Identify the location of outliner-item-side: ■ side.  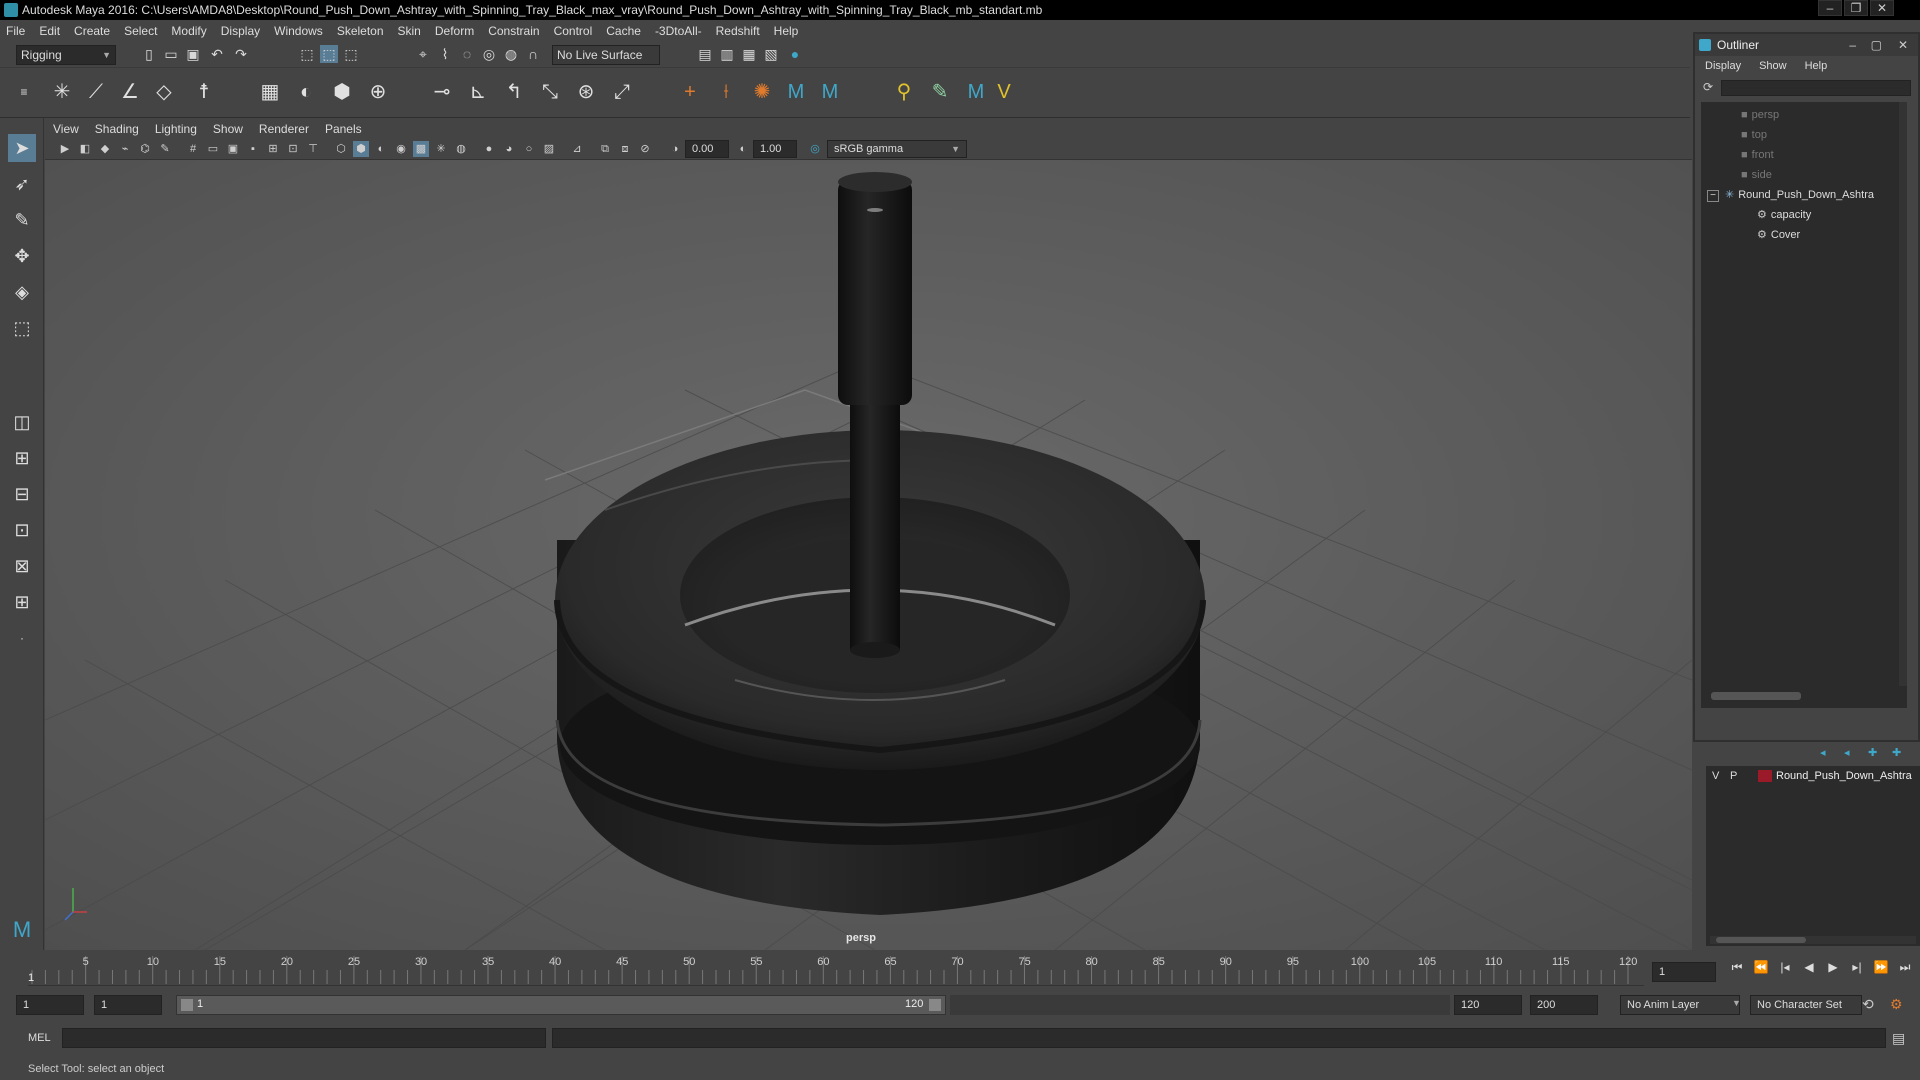
(1756, 175).